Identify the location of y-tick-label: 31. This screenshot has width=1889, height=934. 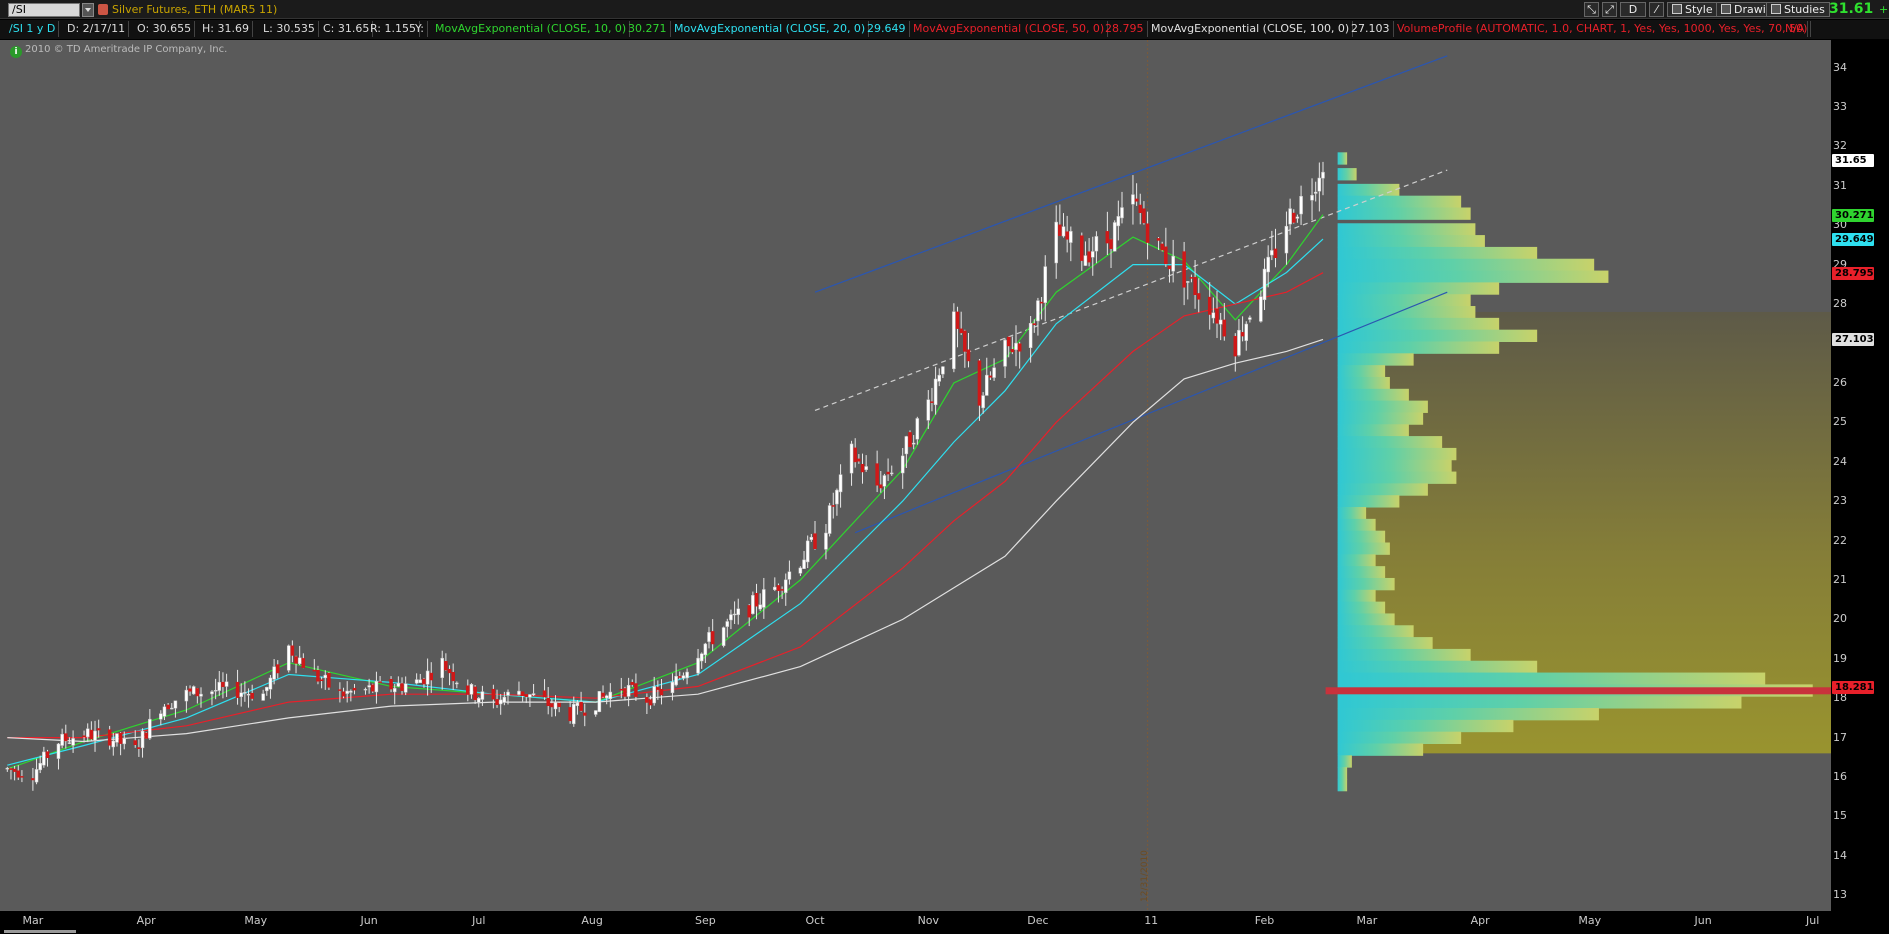
(1840, 185).